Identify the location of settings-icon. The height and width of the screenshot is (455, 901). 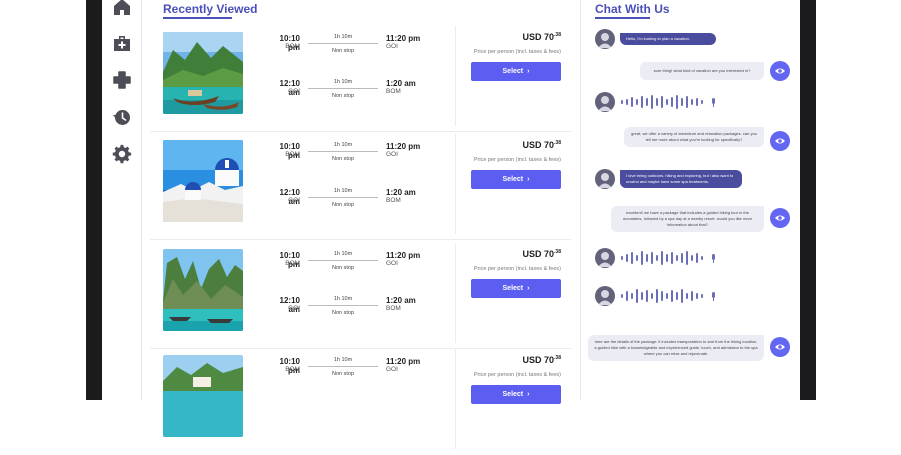
(122, 154).